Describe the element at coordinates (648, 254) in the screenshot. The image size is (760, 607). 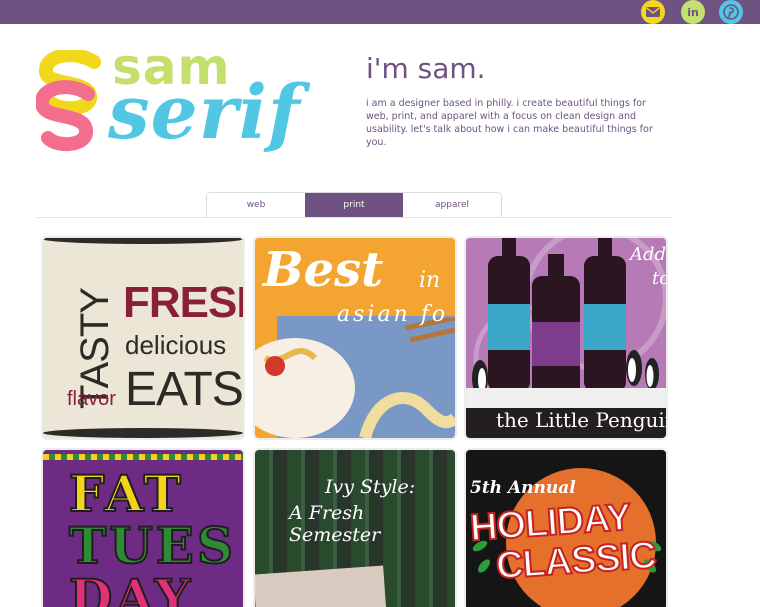
I see `penguin-add-text: Add` at that location.